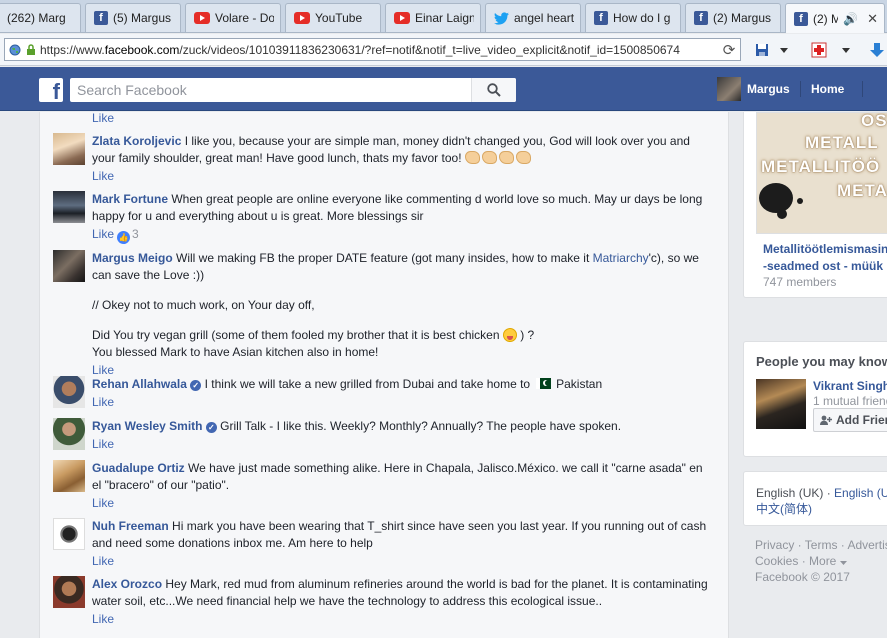  What do you see at coordinates (139, 384) in the screenshot?
I see `comment-author: Rehan Allahwala` at bounding box center [139, 384].